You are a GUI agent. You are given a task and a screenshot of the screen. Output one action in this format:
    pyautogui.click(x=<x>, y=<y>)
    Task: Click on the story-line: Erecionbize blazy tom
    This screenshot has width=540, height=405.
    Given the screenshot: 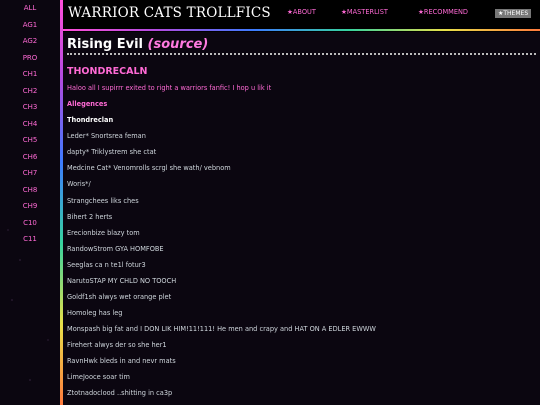 What is the action you would take?
    pyautogui.click(x=103, y=233)
    